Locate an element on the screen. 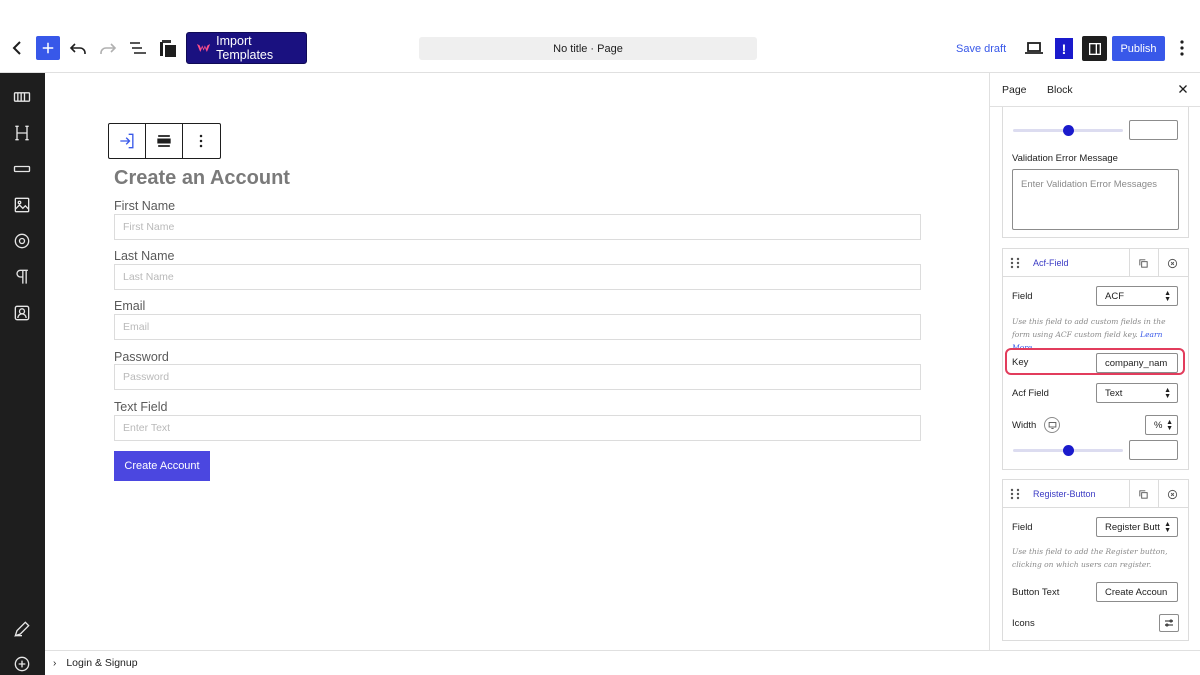 Image resolution: width=1200 pixels, height=675 pixels. register-field-label: Field is located at coordinates (1022, 527).